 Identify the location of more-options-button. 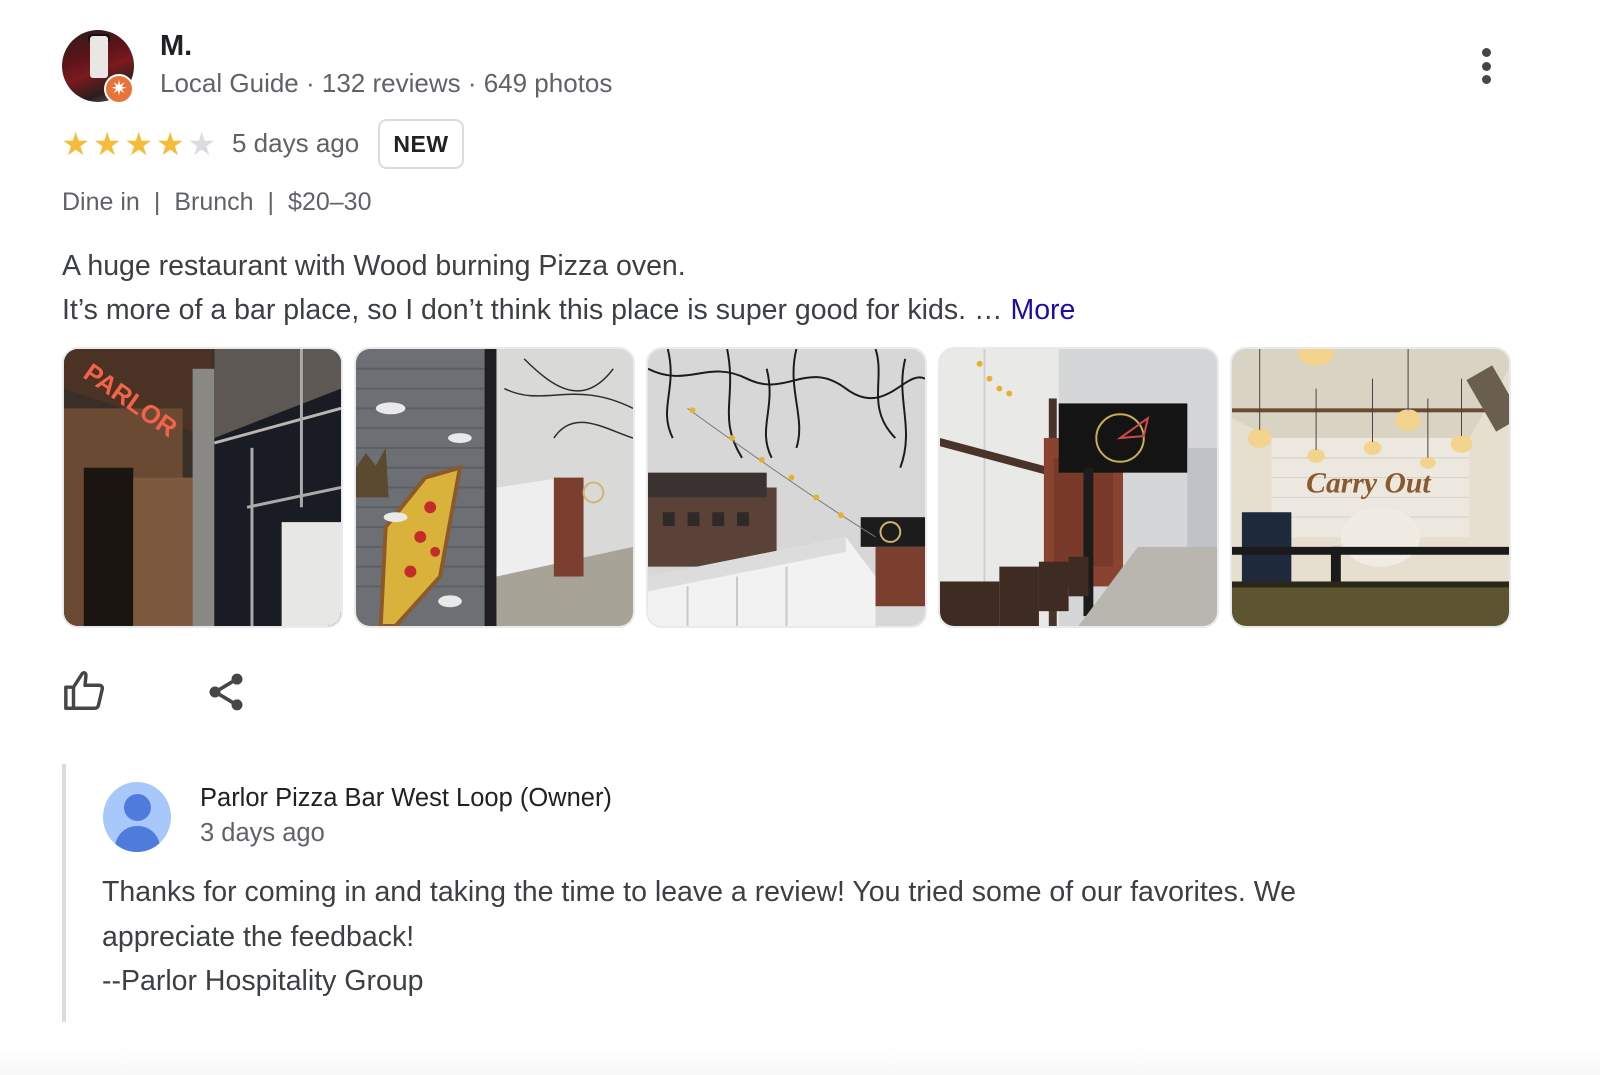
(1486, 66).